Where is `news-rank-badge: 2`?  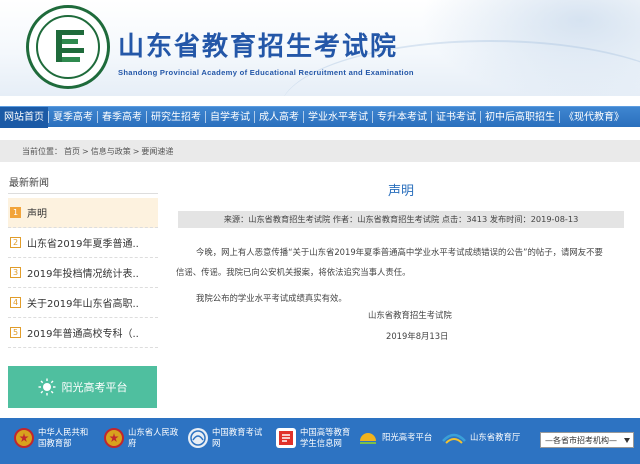
news-rank-badge: 2 is located at coordinates (15, 242).